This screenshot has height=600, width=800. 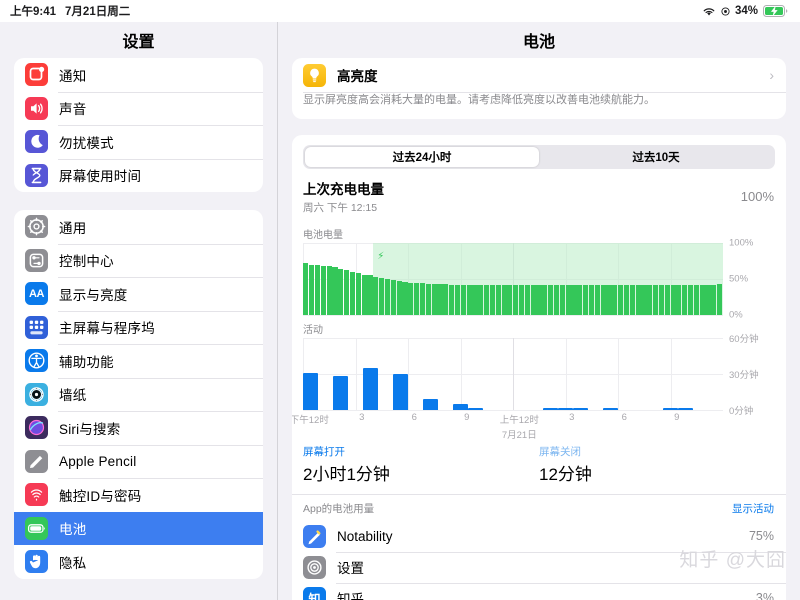 What do you see at coordinates (73, 563) in the screenshot?
I see `sidebar-item-label: 隐私` at bounding box center [73, 563].